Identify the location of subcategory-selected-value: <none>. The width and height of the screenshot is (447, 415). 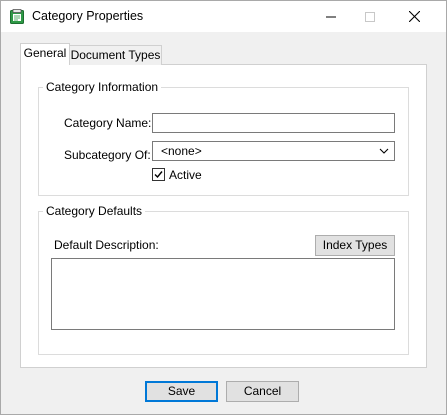
(181, 151).